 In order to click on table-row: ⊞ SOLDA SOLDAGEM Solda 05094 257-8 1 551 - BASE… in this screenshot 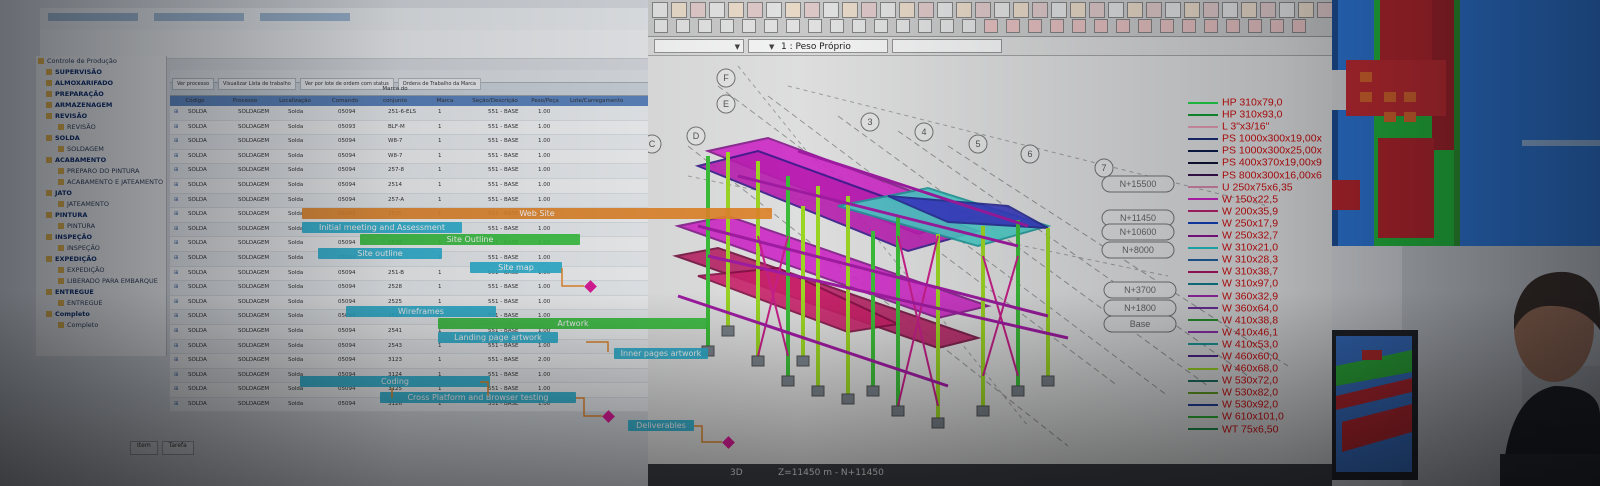, I will do `click(409, 171)`.